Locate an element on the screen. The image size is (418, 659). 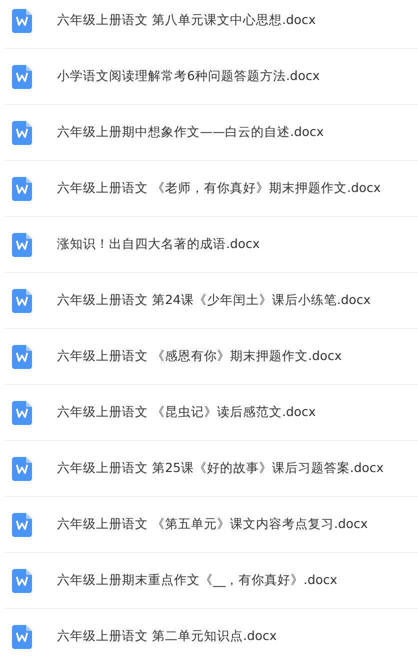
file-item: 六年级上册语文 《第五单元》课文内容考点复习.docx is located at coordinates (211, 525).